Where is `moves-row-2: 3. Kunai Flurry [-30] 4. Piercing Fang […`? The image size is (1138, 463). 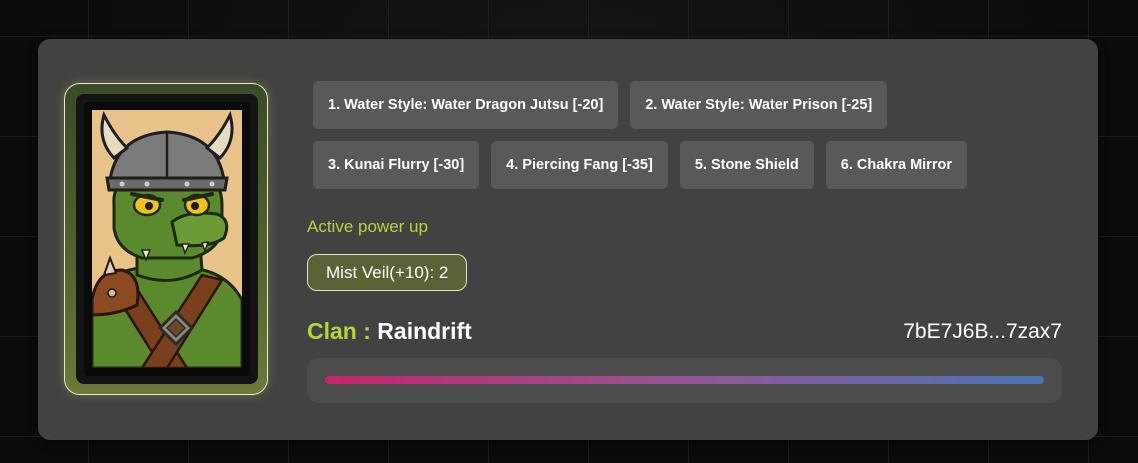
moves-row-2: 3. Kunai Flurry [-30] 4. Piercing Fang [… is located at coordinates (693, 165).